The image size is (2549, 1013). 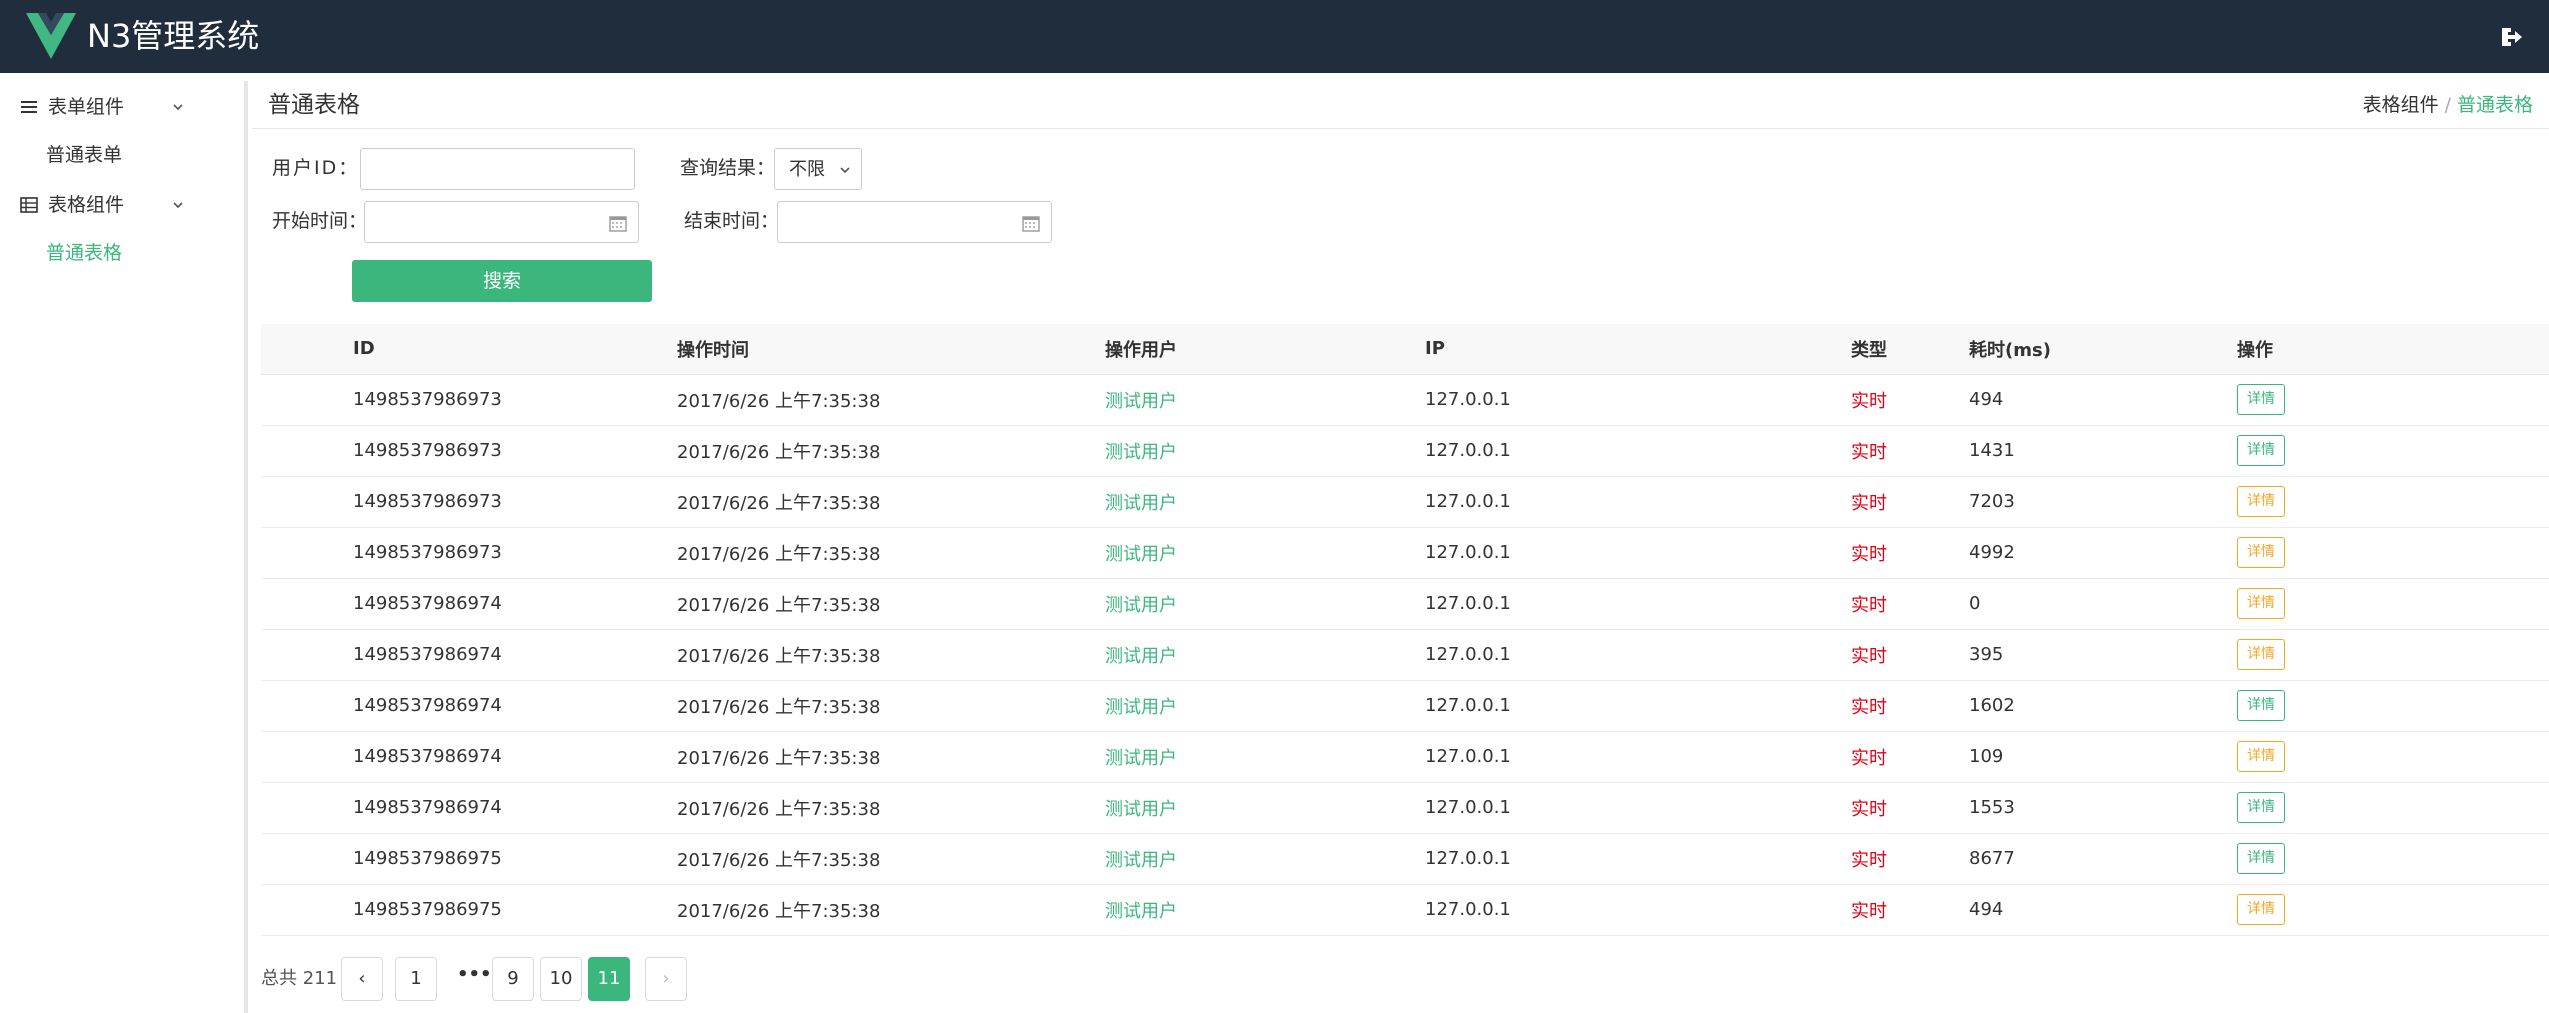 What do you see at coordinates (416, 979) in the screenshot?
I see `pagination-page-1: 1` at bounding box center [416, 979].